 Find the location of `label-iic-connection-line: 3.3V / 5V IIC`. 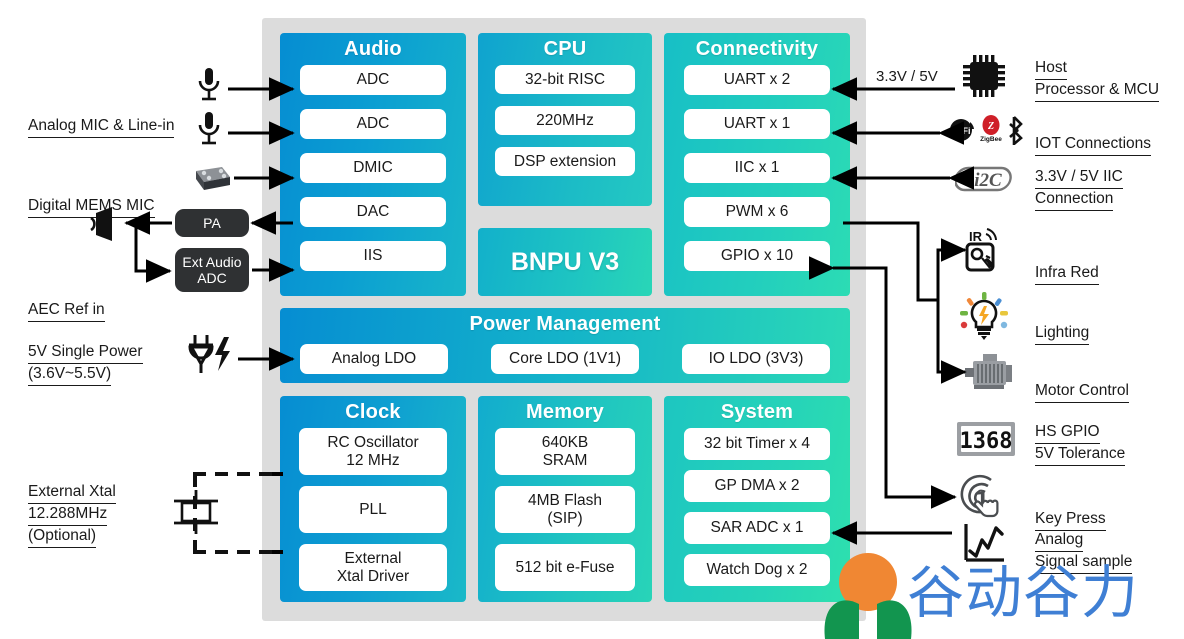

label-iic-connection-line: 3.3V / 5V IIC is located at coordinates (1079, 178).